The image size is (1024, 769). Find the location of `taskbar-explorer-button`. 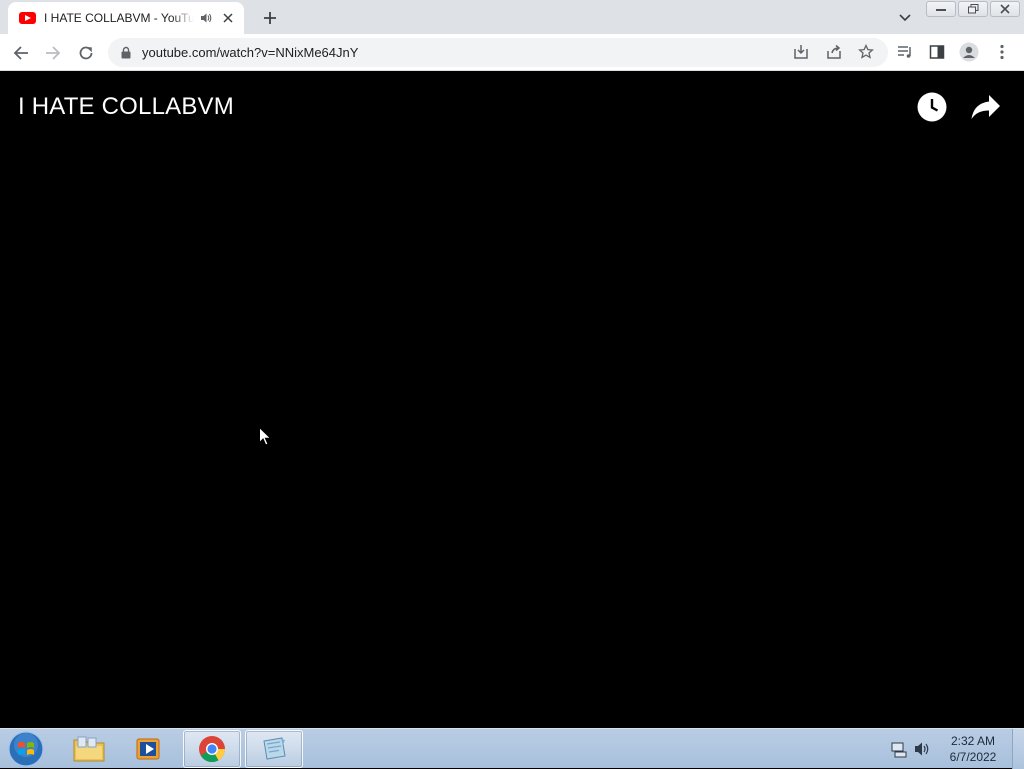

taskbar-explorer-button is located at coordinates (89, 749).